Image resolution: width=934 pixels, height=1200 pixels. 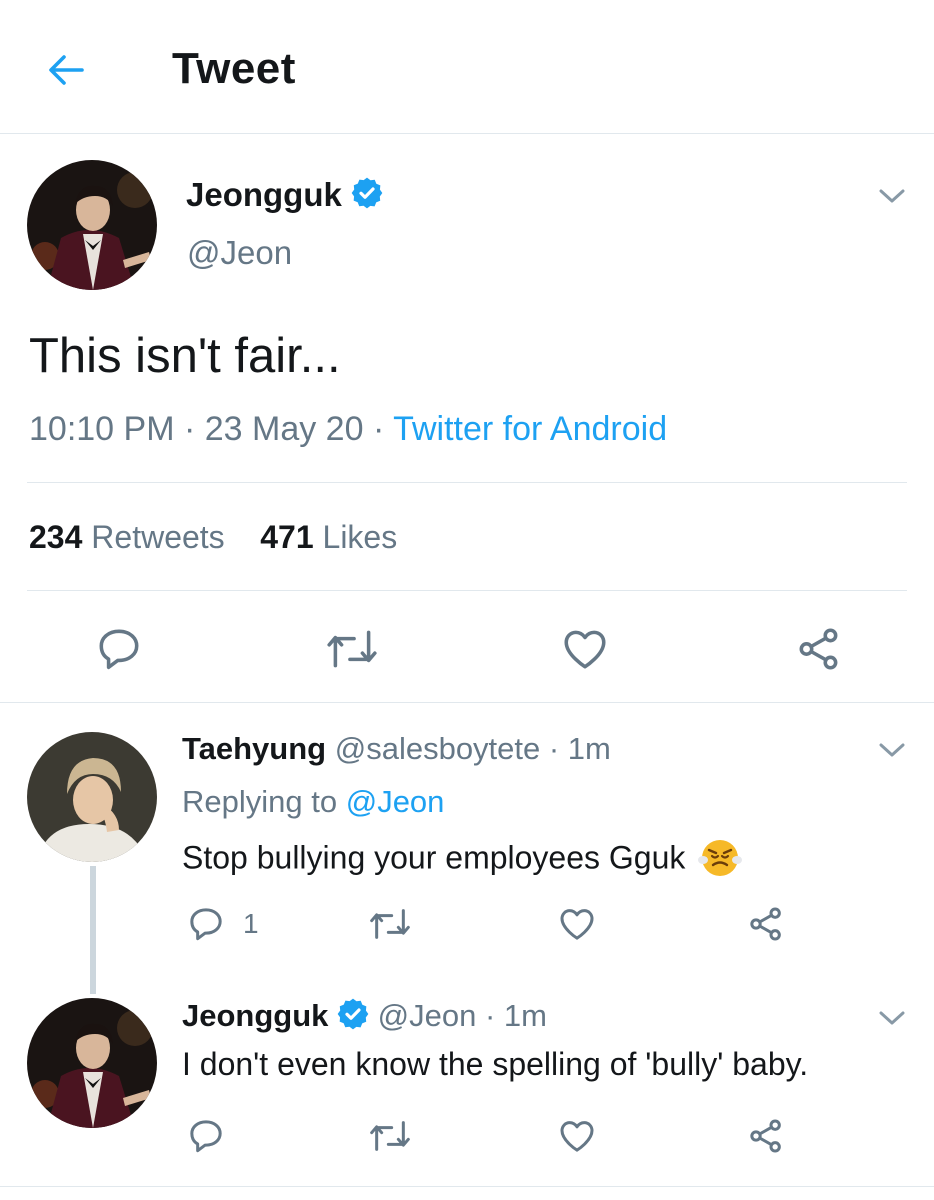 I want to click on reply-header: Taehyung @salesboytete · 1m, so click(x=396, y=749).